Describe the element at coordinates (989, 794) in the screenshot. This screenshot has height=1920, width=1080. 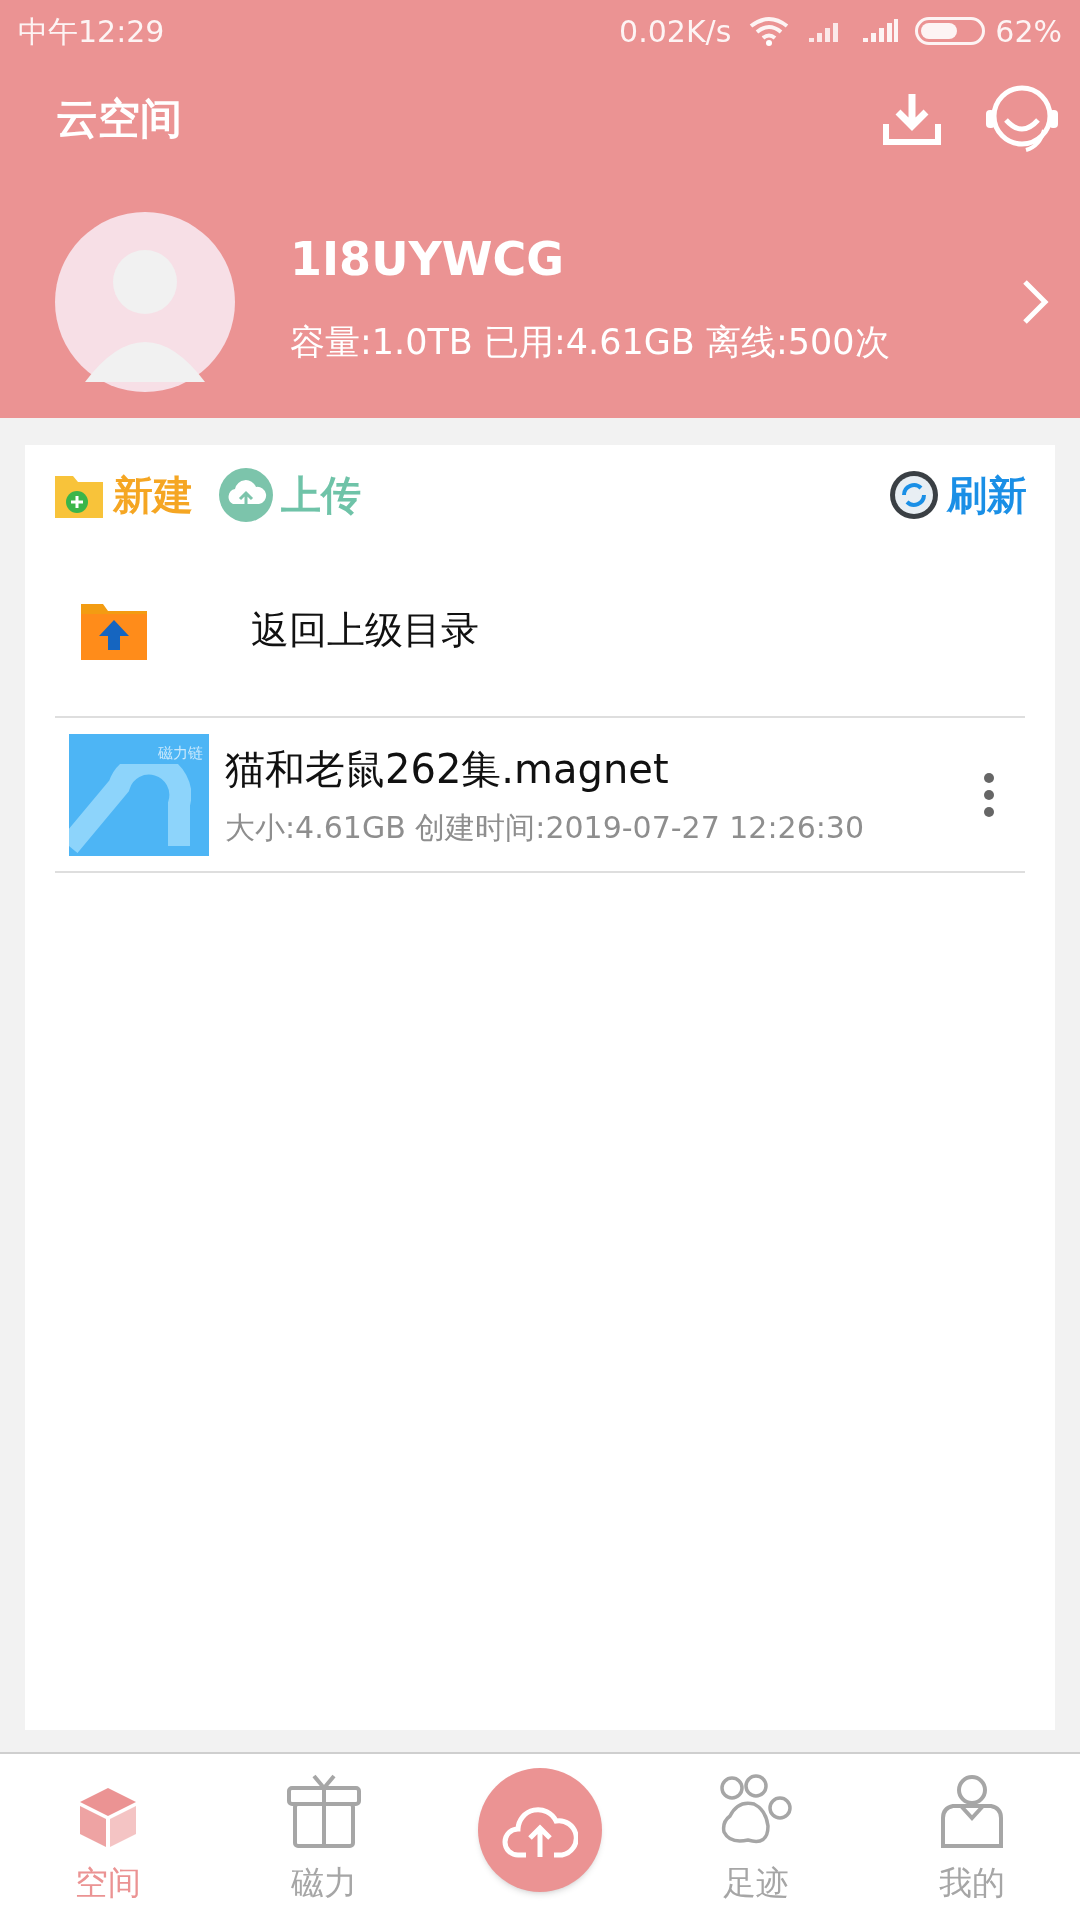
I see `more-icon` at that location.